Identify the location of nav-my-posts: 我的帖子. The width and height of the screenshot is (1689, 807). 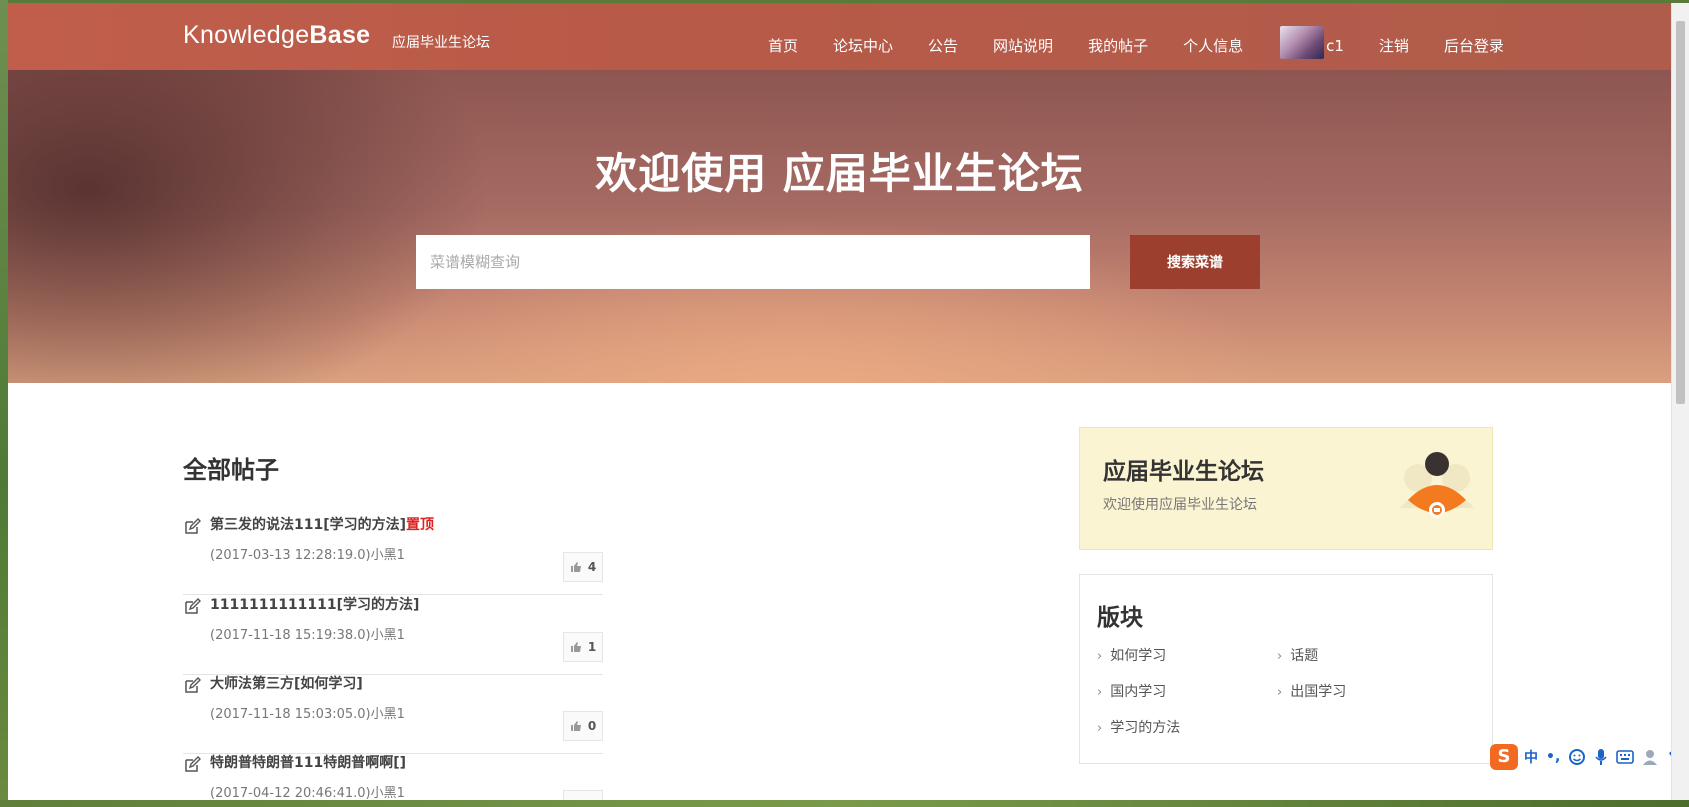
(1118, 45).